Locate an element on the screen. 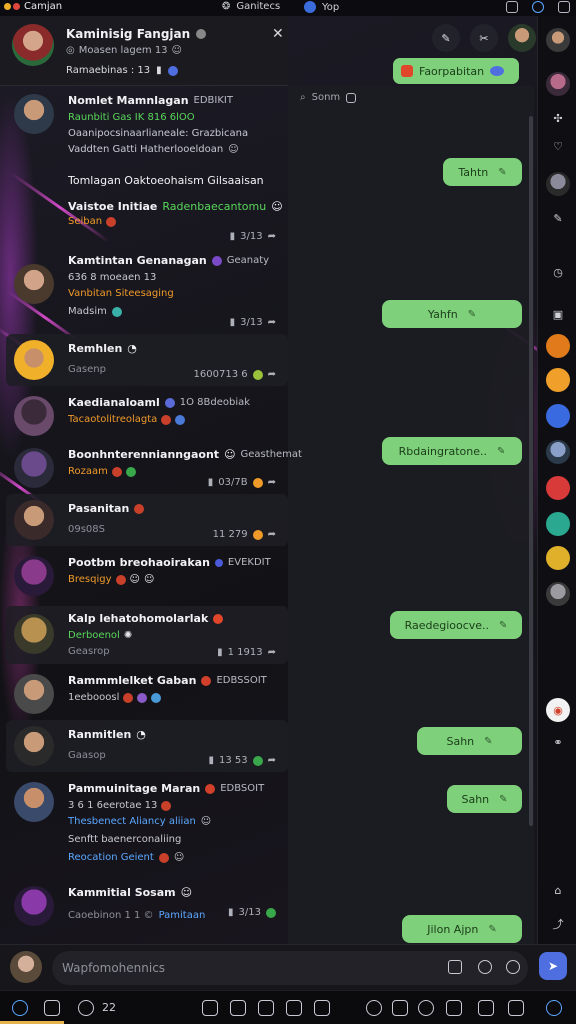 Image resolution: width=576 pixels, height=1024 pixels. green-dot-icon is located at coordinates (257, 760).